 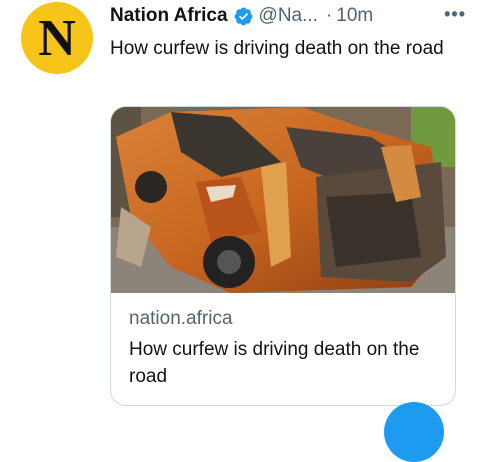 I want to click on tweet-header: Nation Africa @Na... · 10m, so click(x=288, y=16).